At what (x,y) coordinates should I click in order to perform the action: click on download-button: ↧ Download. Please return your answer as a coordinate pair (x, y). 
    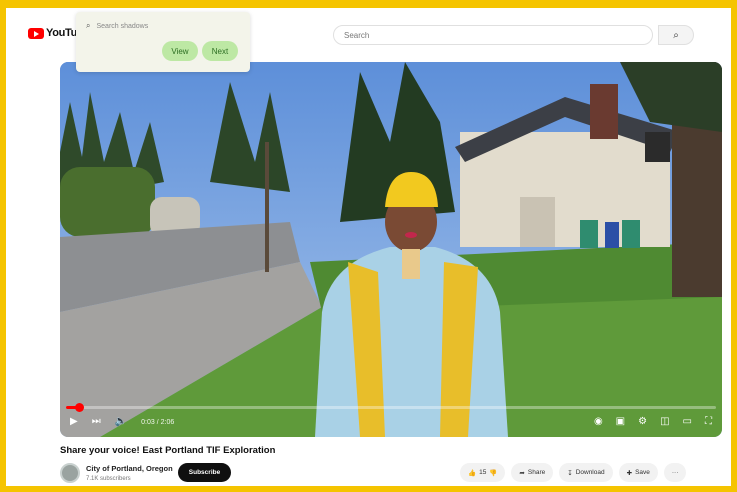
    Looking at the image, I should click on (586, 472).